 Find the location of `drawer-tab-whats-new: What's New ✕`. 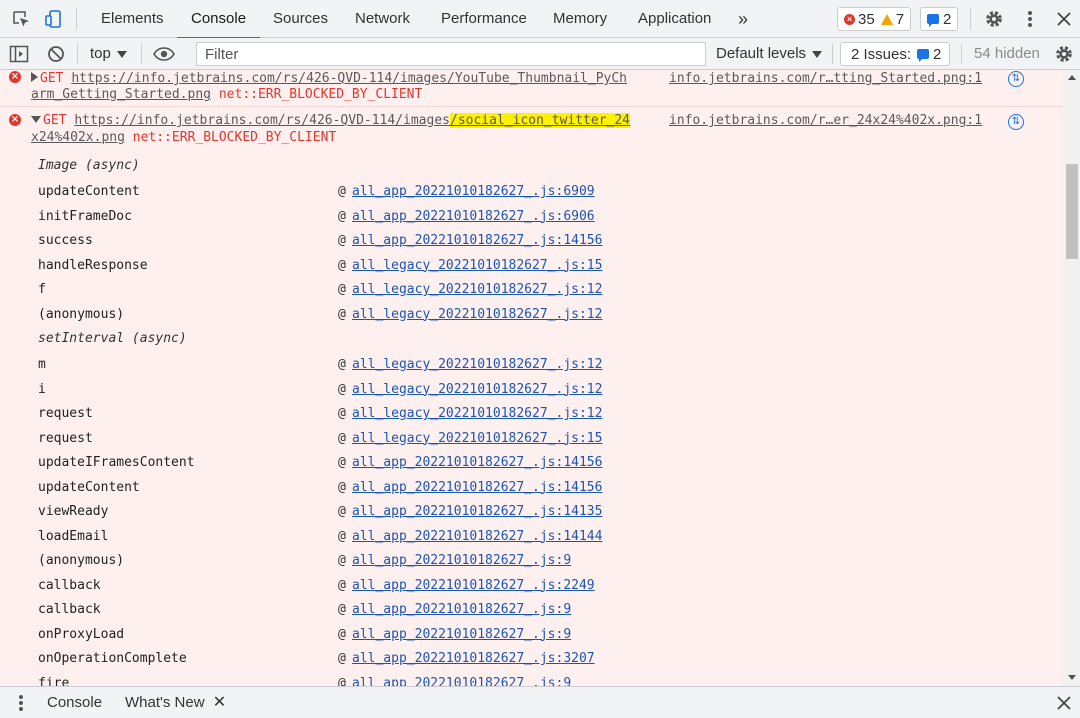

drawer-tab-whats-new: What's New ✕ is located at coordinates (175, 702).